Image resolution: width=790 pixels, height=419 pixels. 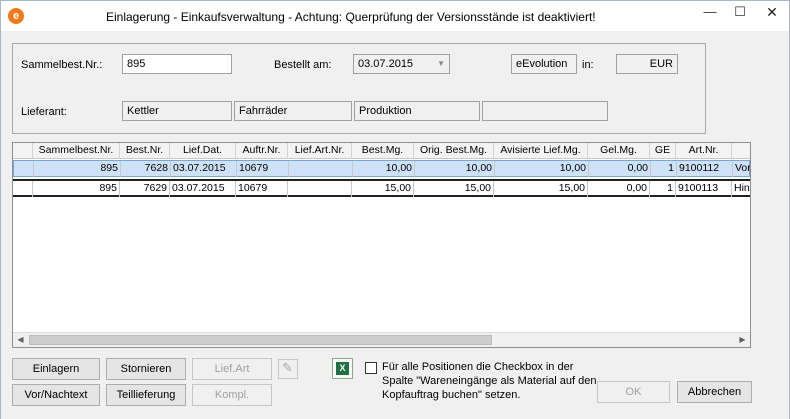 What do you see at coordinates (146, 369) in the screenshot?
I see `stornieren-button: Stornieren` at bounding box center [146, 369].